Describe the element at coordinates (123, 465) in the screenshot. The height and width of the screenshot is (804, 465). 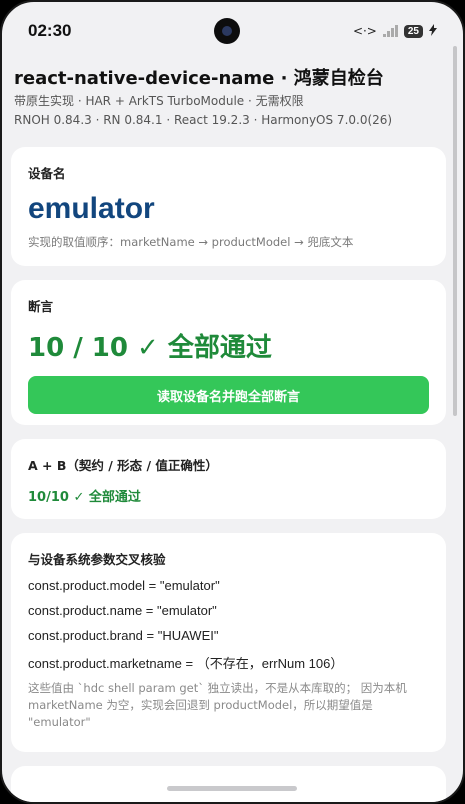
I see `ab-label: A + B（契约 / 形态 / 值正确性）` at that location.